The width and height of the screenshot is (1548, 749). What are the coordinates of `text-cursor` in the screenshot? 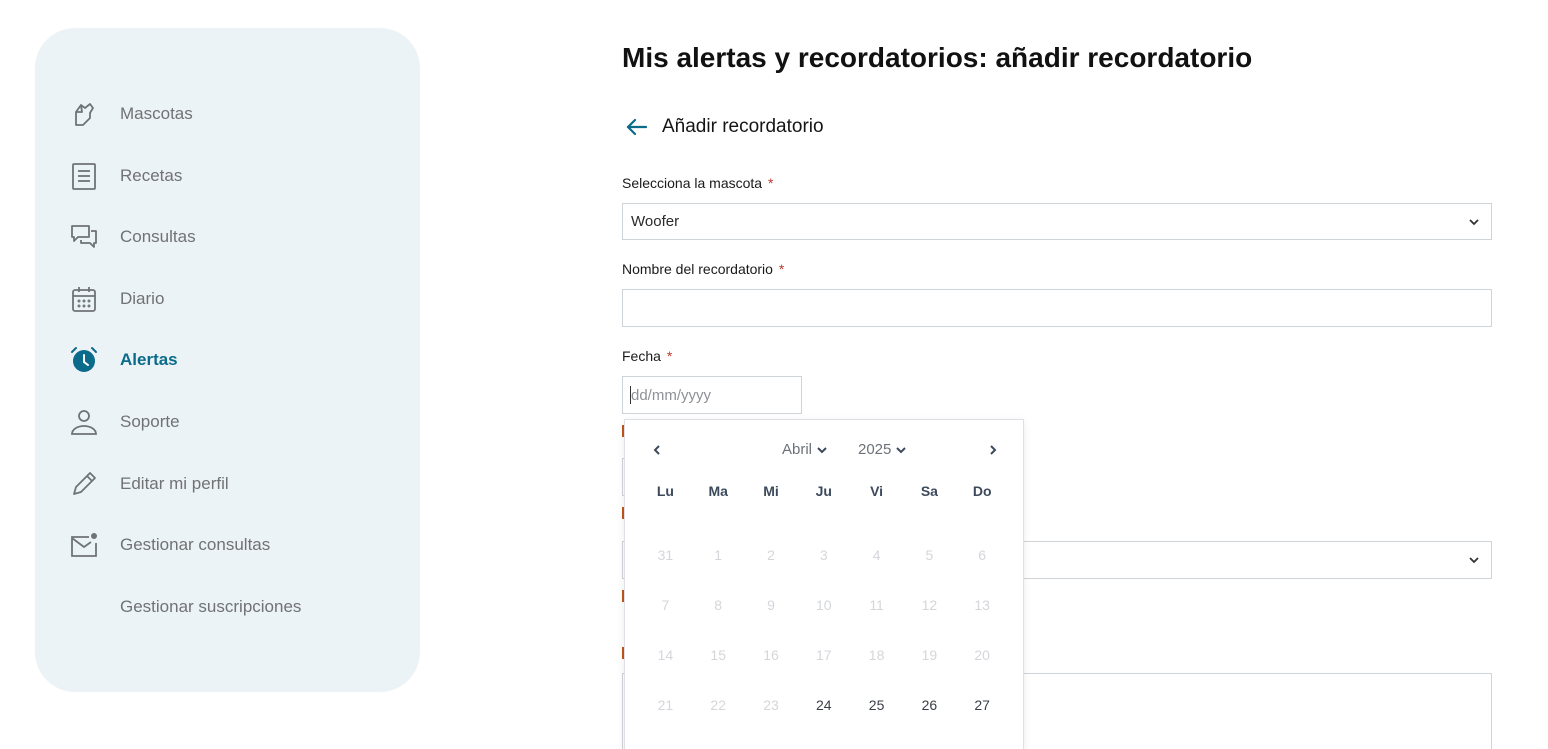 It's located at (630, 395).